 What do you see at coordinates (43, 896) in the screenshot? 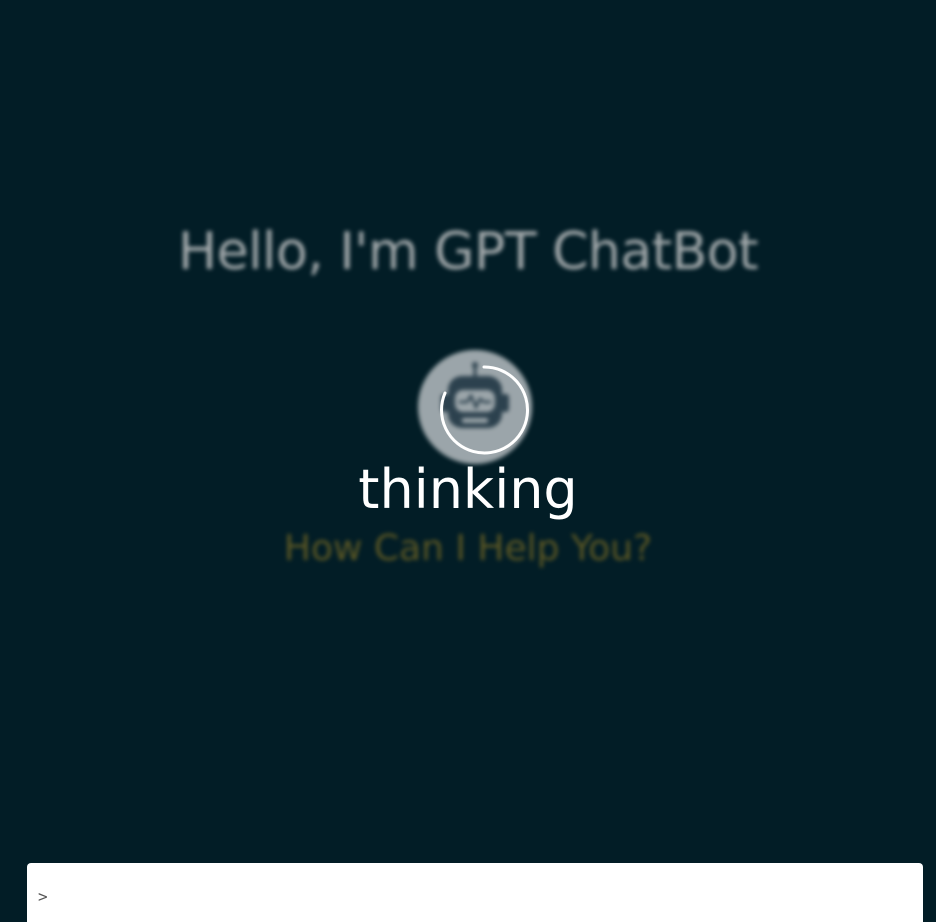
I see `prompt-symbol: >` at bounding box center [43, 896].